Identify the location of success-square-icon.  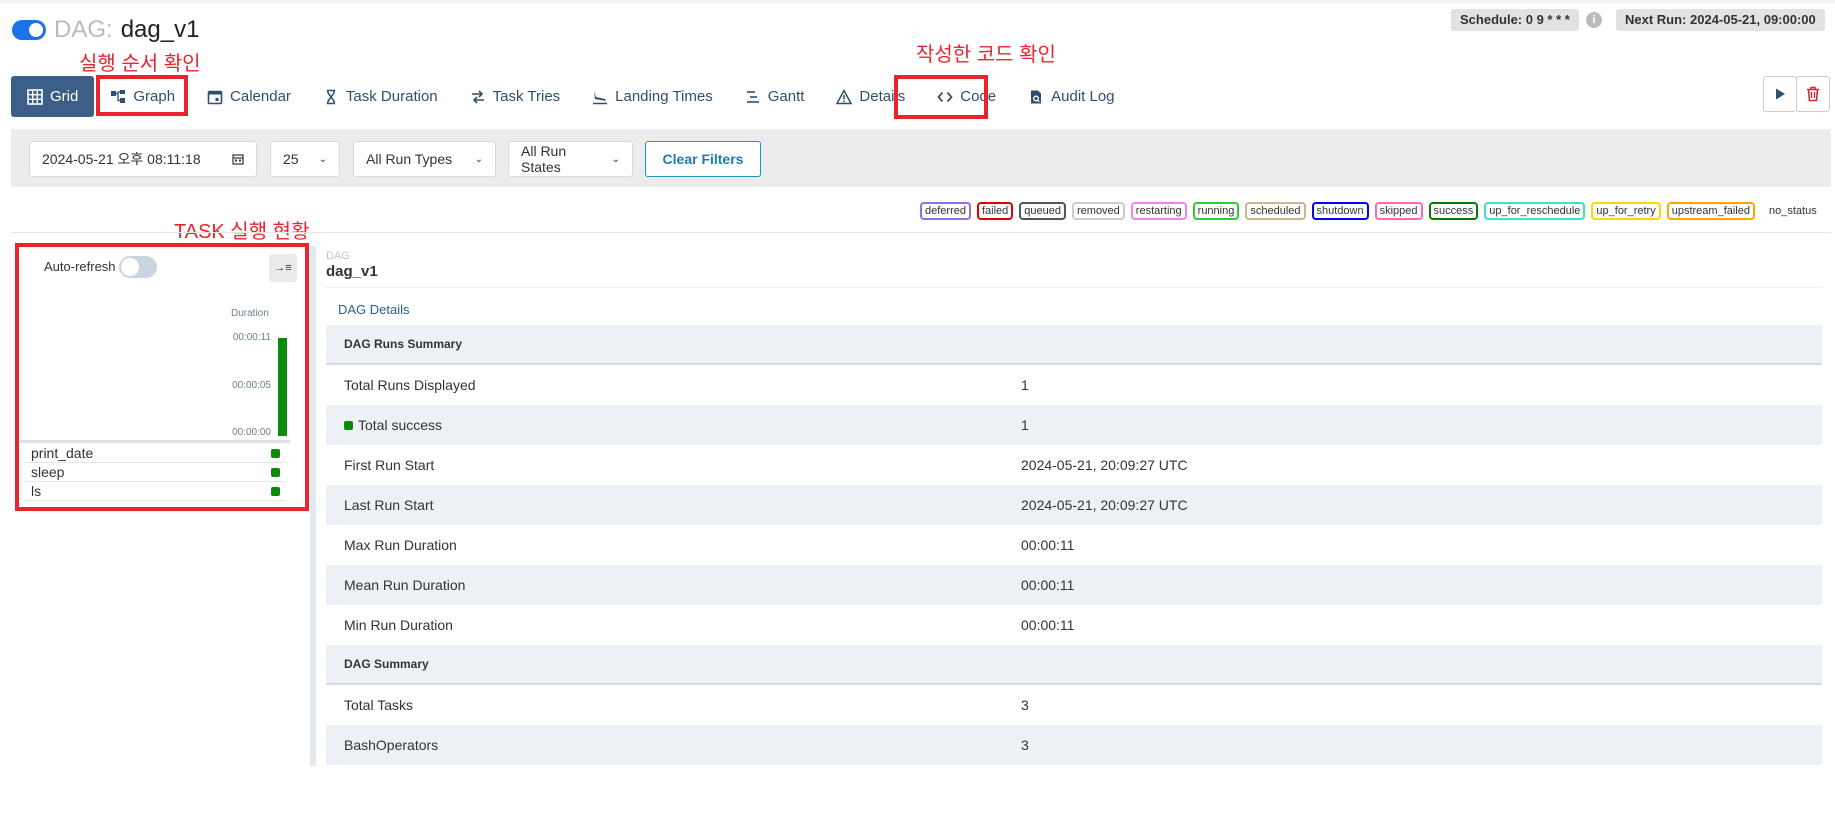
(348, 425).